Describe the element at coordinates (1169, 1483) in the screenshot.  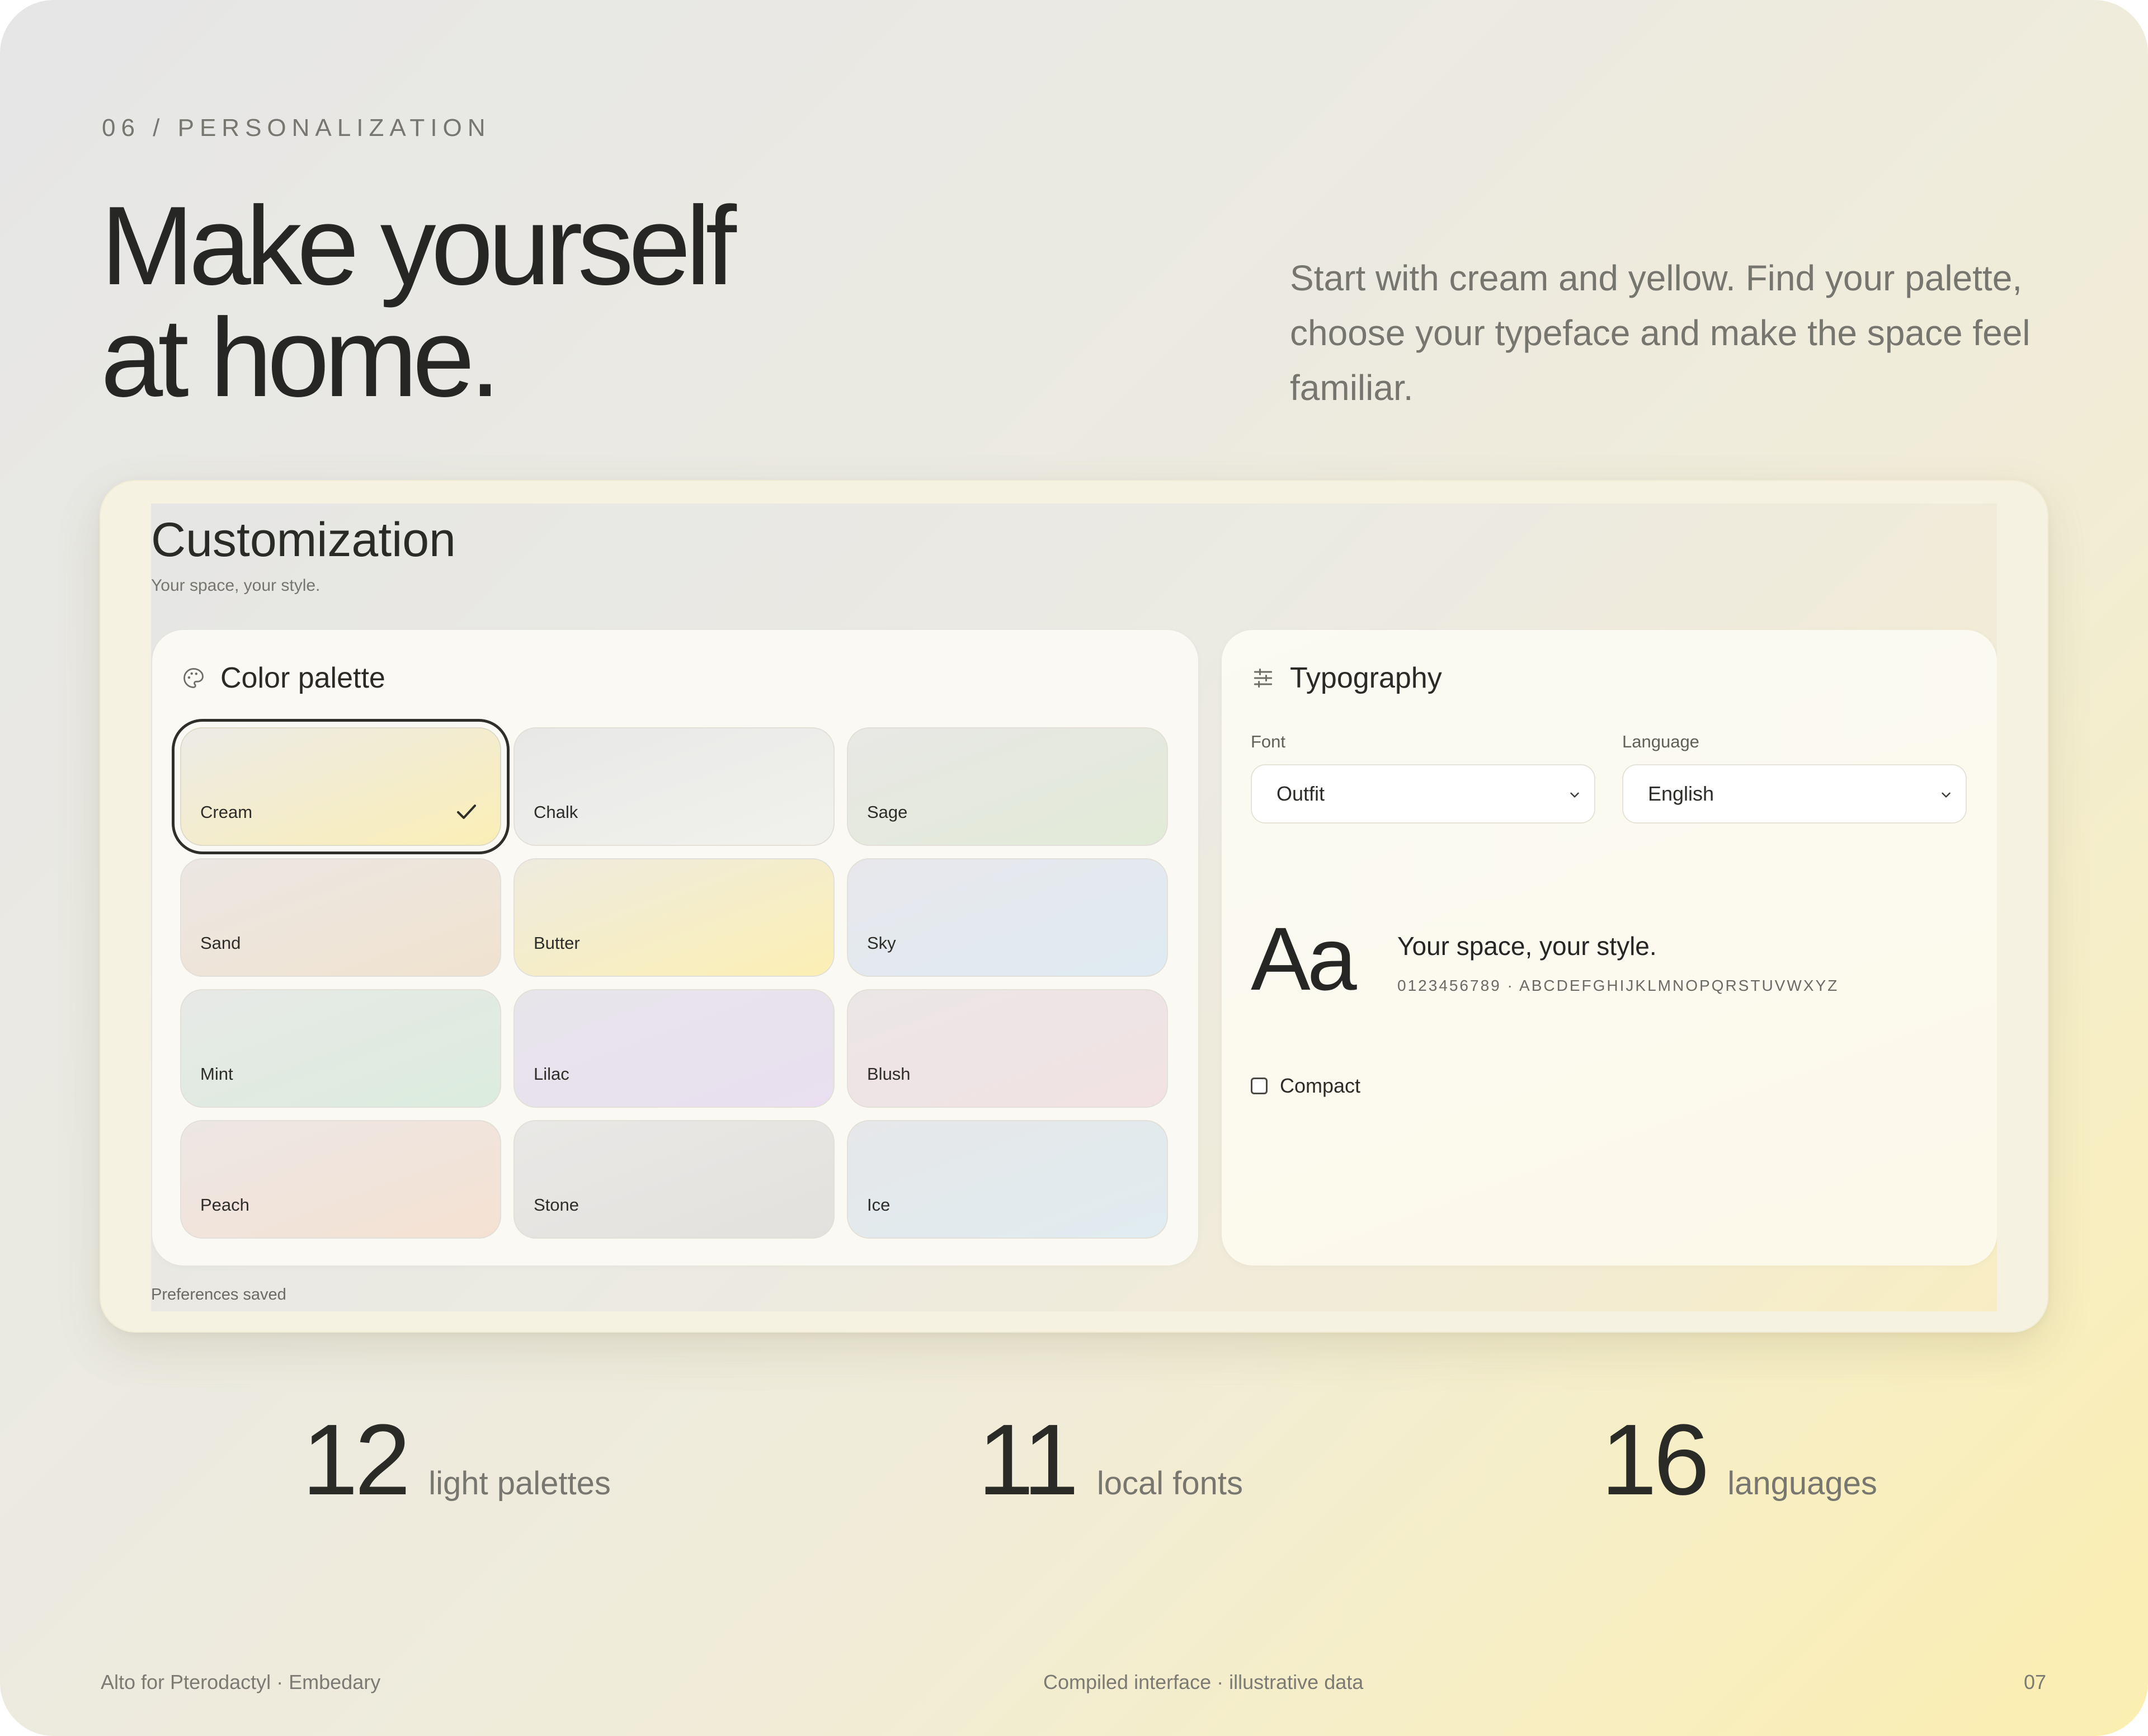
I see `stat-label: local fonts` at that location.